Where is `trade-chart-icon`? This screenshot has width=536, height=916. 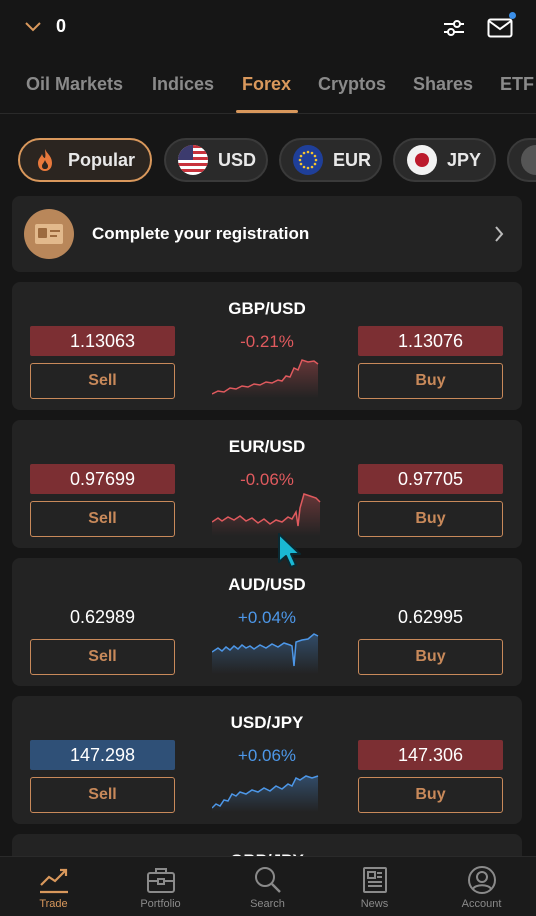
trade-chart-icon is located at coordinates (53, 881).